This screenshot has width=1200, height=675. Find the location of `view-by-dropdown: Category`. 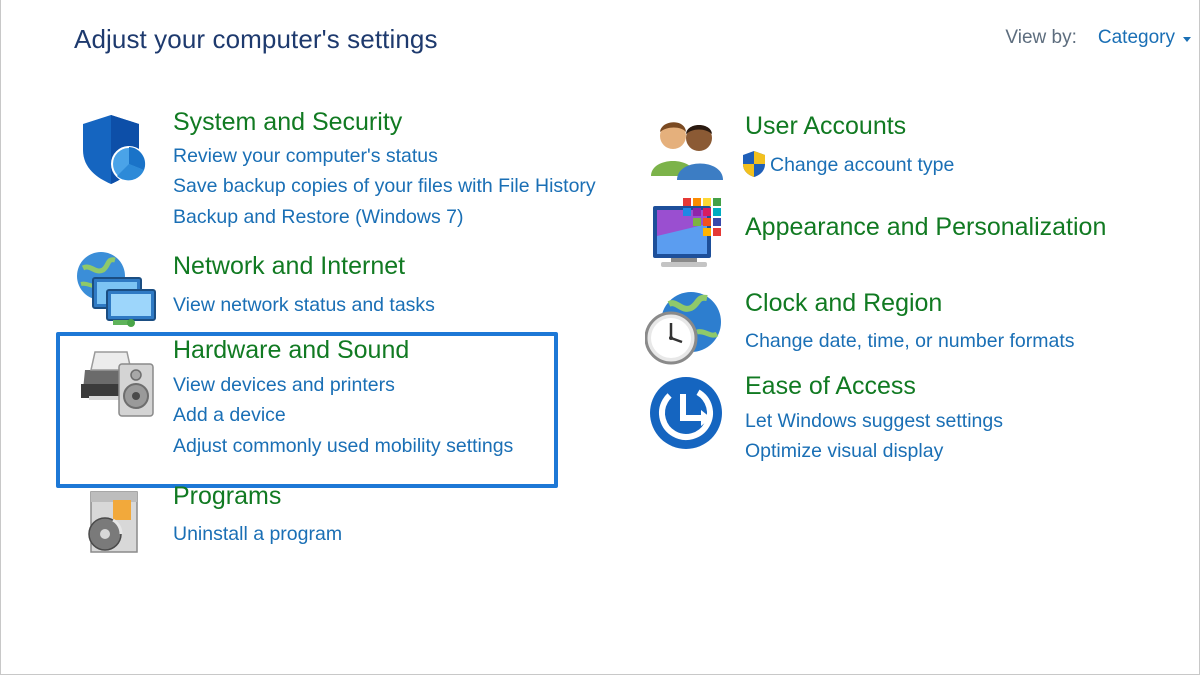

view-by-dropdown: Category is located at coordinates (1136, 38).